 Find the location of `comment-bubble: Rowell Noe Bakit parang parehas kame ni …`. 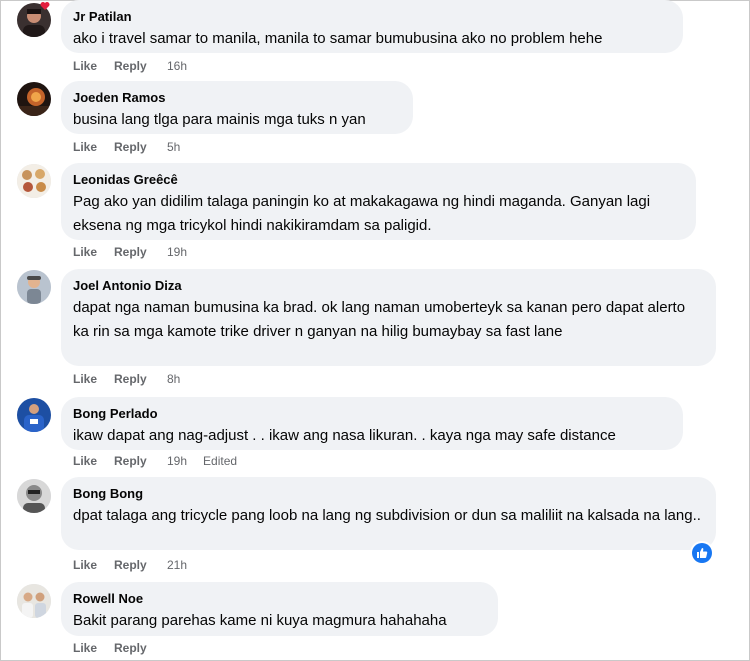

comment-bubble: Rowell Noe Bakit parang parehas kame ni … is located at coordinates (279, 609).